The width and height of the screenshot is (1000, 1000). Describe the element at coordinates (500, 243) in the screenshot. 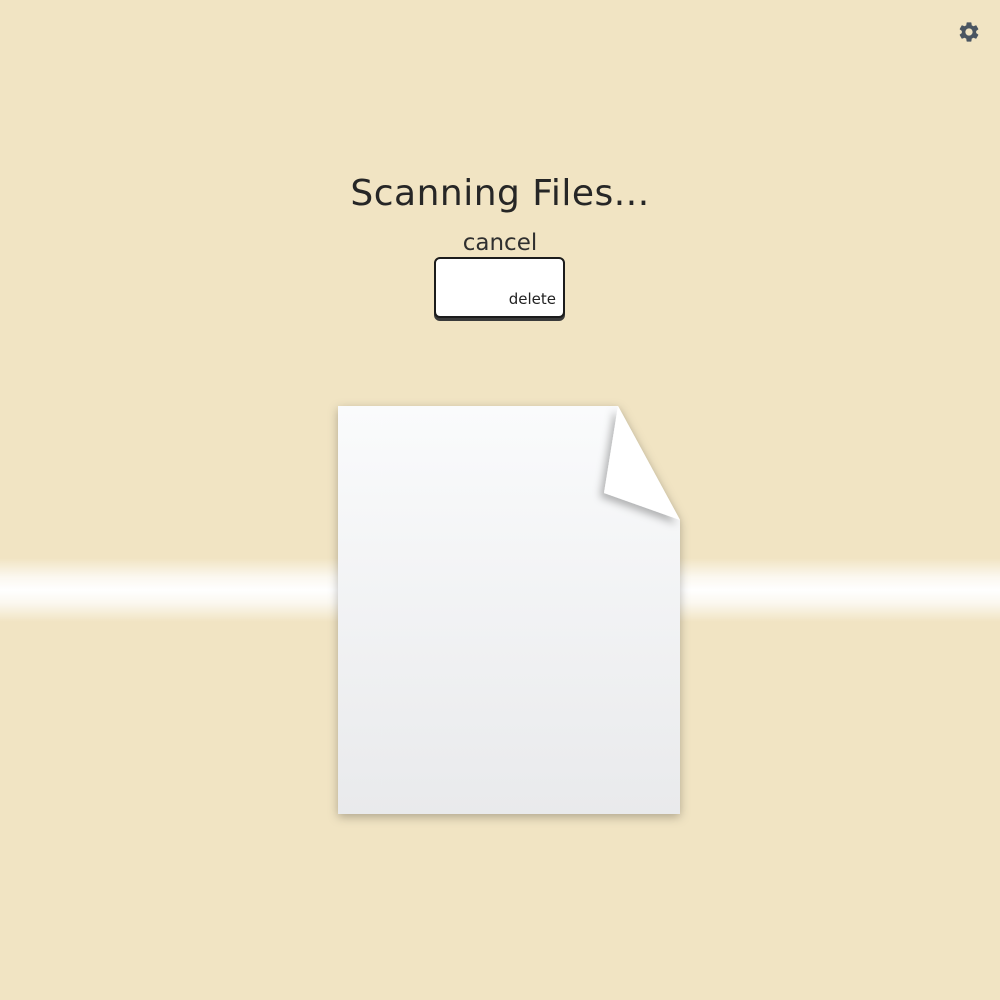

I see `cancel-link: cancel` at that location.